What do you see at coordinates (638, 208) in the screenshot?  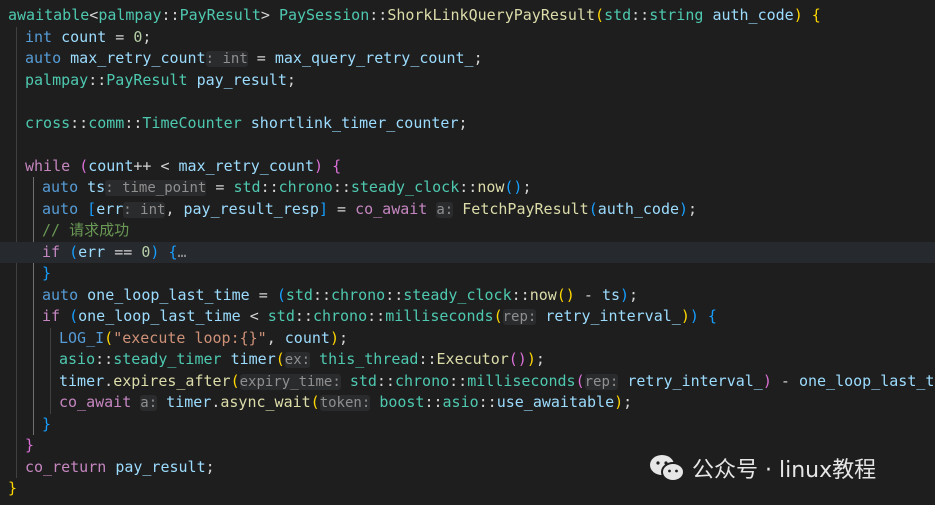 I see `code-token: auth_code` at bounding box center [638, 208].